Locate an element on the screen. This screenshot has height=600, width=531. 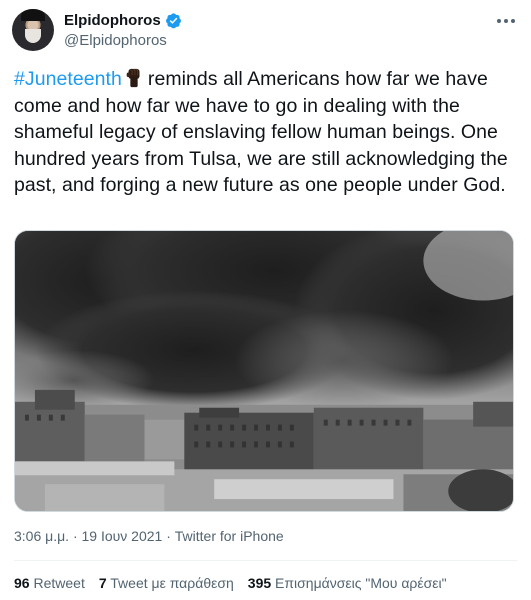
retweets-stat: 96 Retweet is located at coordinates (49, 583).